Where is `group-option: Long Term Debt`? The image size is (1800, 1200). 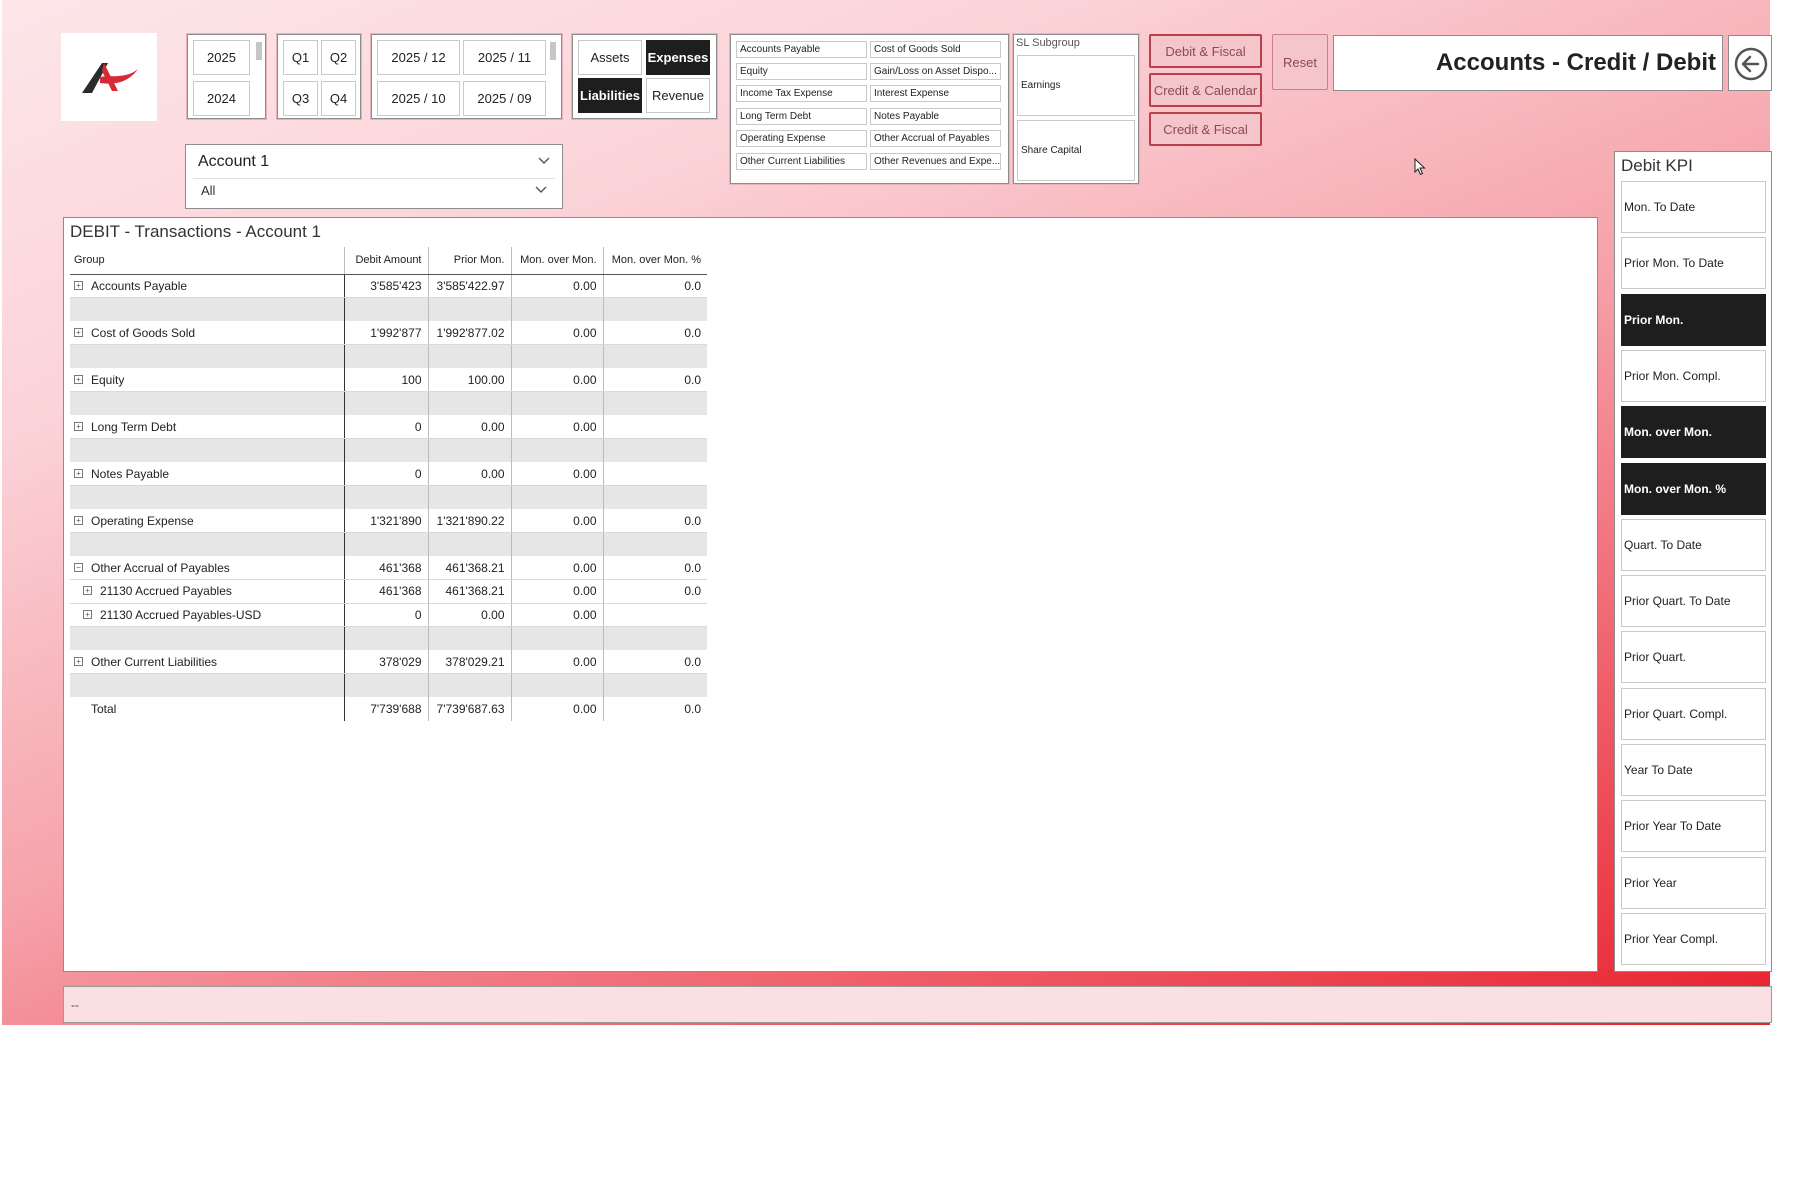 group-option: Long Term Debt is located at coordinates (801, 116).